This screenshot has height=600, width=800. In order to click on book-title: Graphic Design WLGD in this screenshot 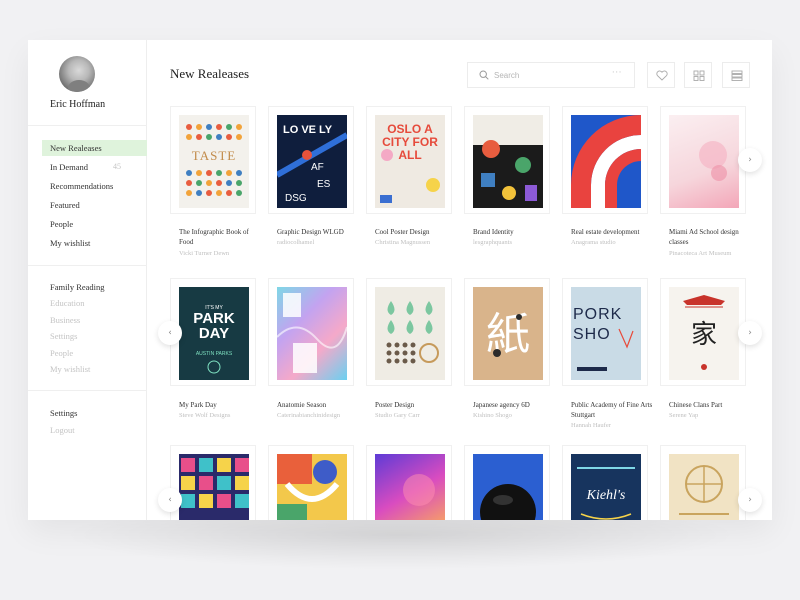, I will do `click(318, 232)`.